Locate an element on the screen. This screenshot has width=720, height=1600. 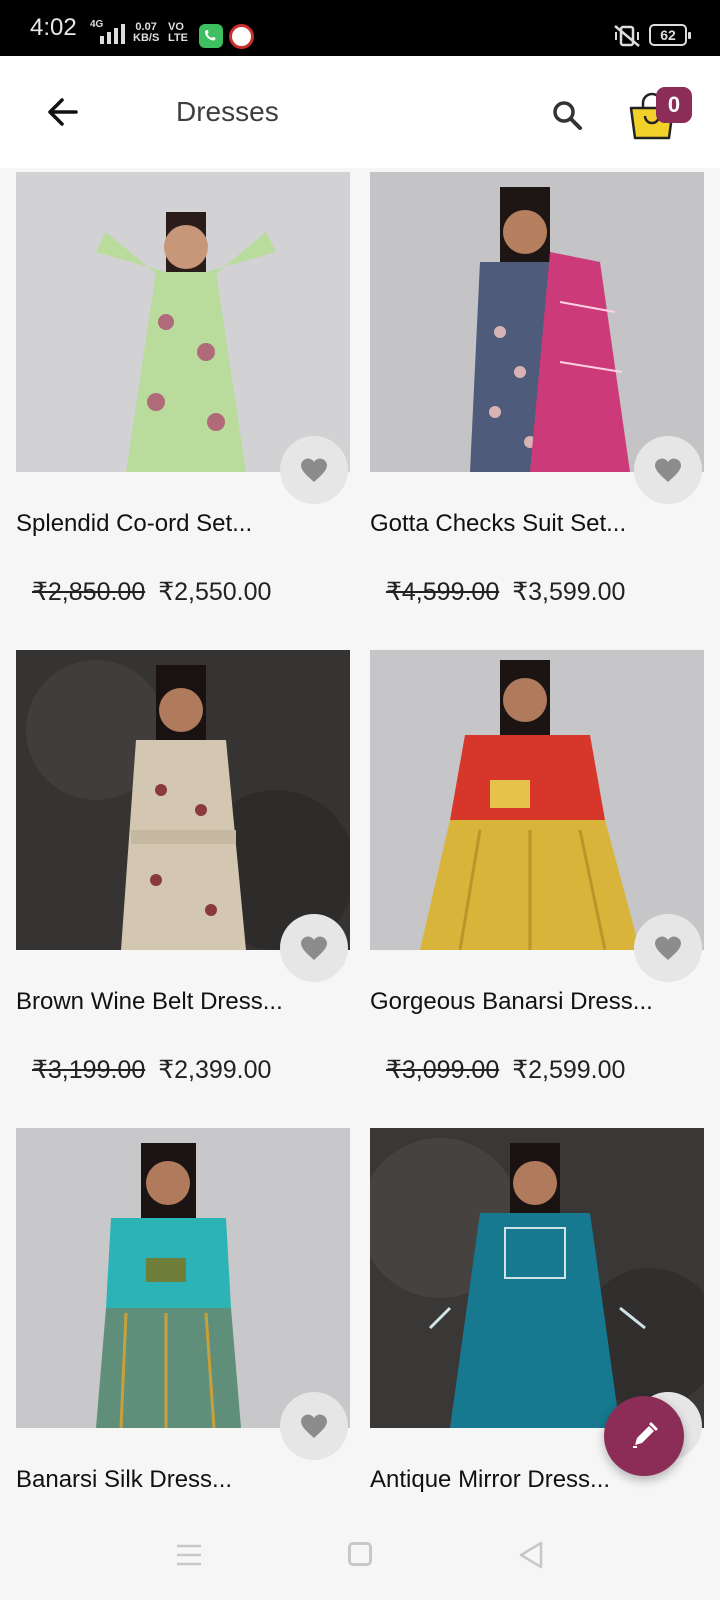
data-speed: 0.07 KB/S is located at coordinates (146, 33).